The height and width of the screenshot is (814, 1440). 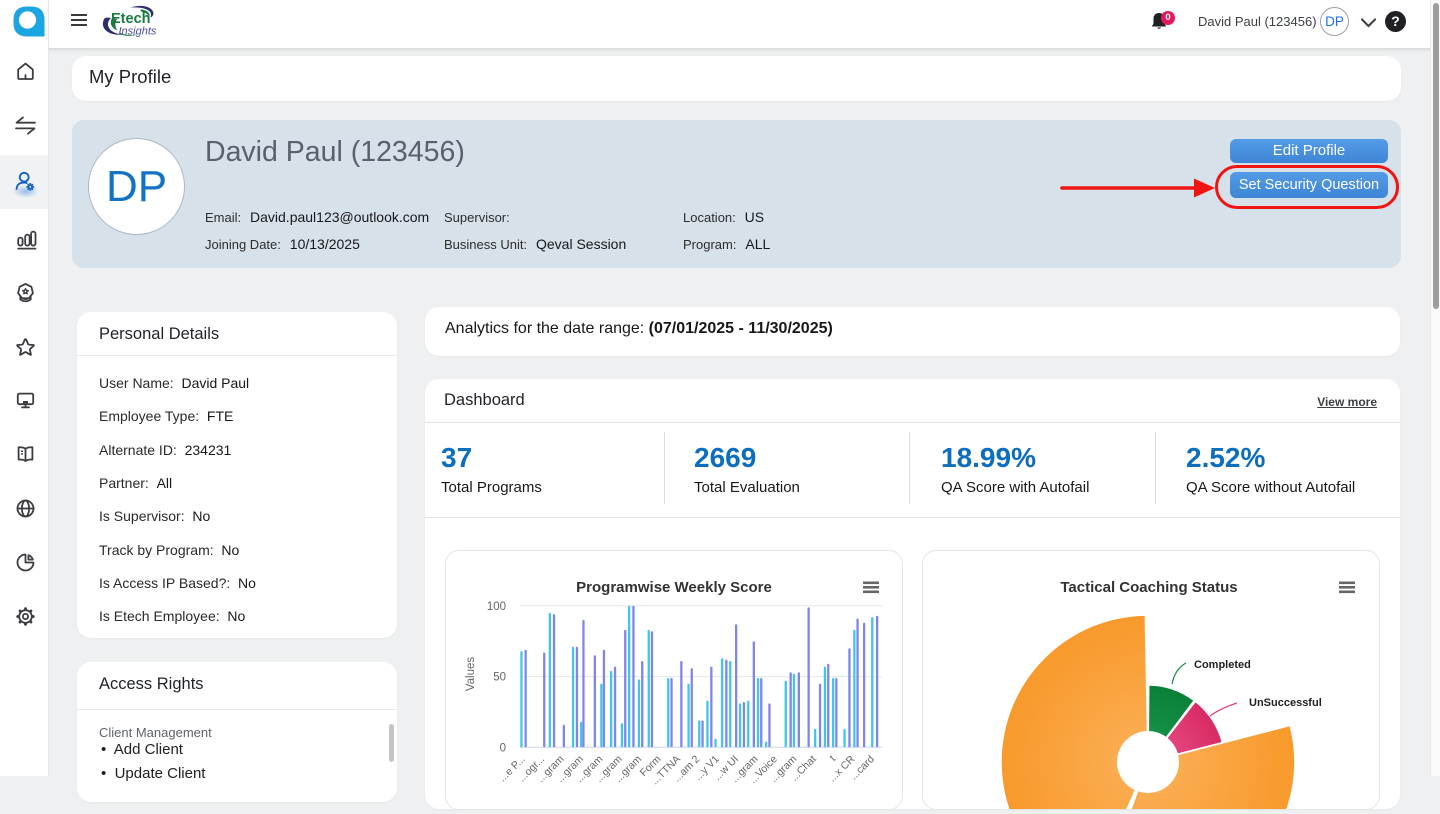 What do you see at coordinates (1222, 665) in the screenshot?
I see `svg-text: Completed` at bounding box center [1222, 665].